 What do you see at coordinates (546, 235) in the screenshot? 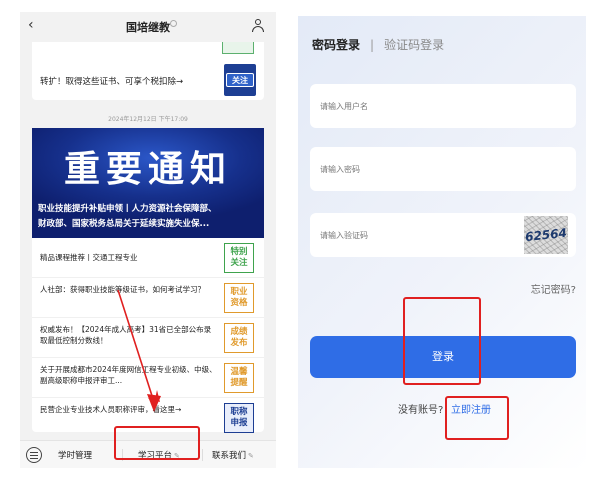
I see `captcha-image: 62564` at bounding box center [546, 235].